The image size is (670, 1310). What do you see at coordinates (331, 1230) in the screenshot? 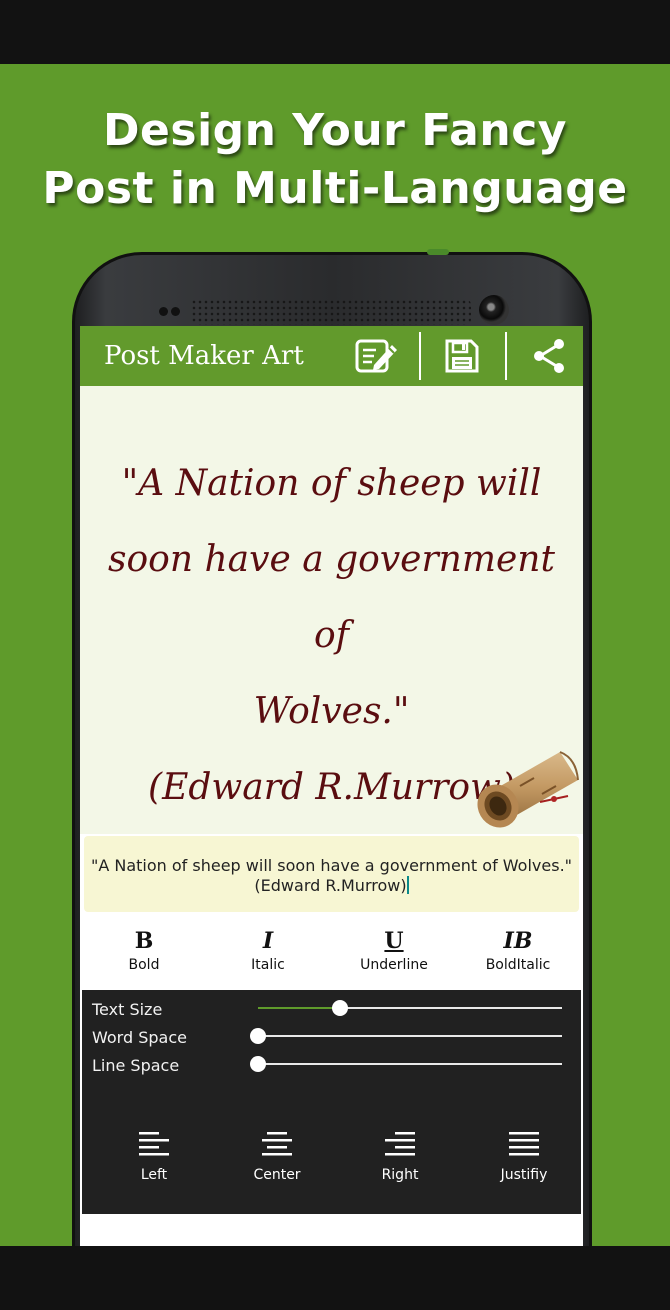
I see `screen-bottom-edge` at bounding box center [331, 1230].